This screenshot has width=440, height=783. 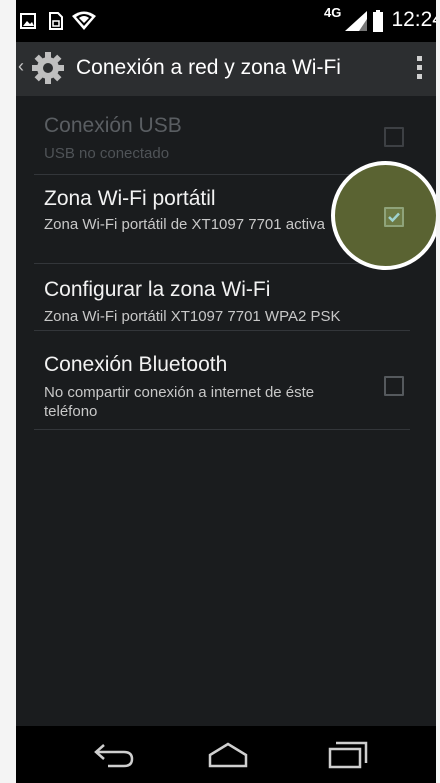 What do you see at coordinates (413, 19) in the screenshot?
I see `clock: 12:24` at bounding box center [413, 19].